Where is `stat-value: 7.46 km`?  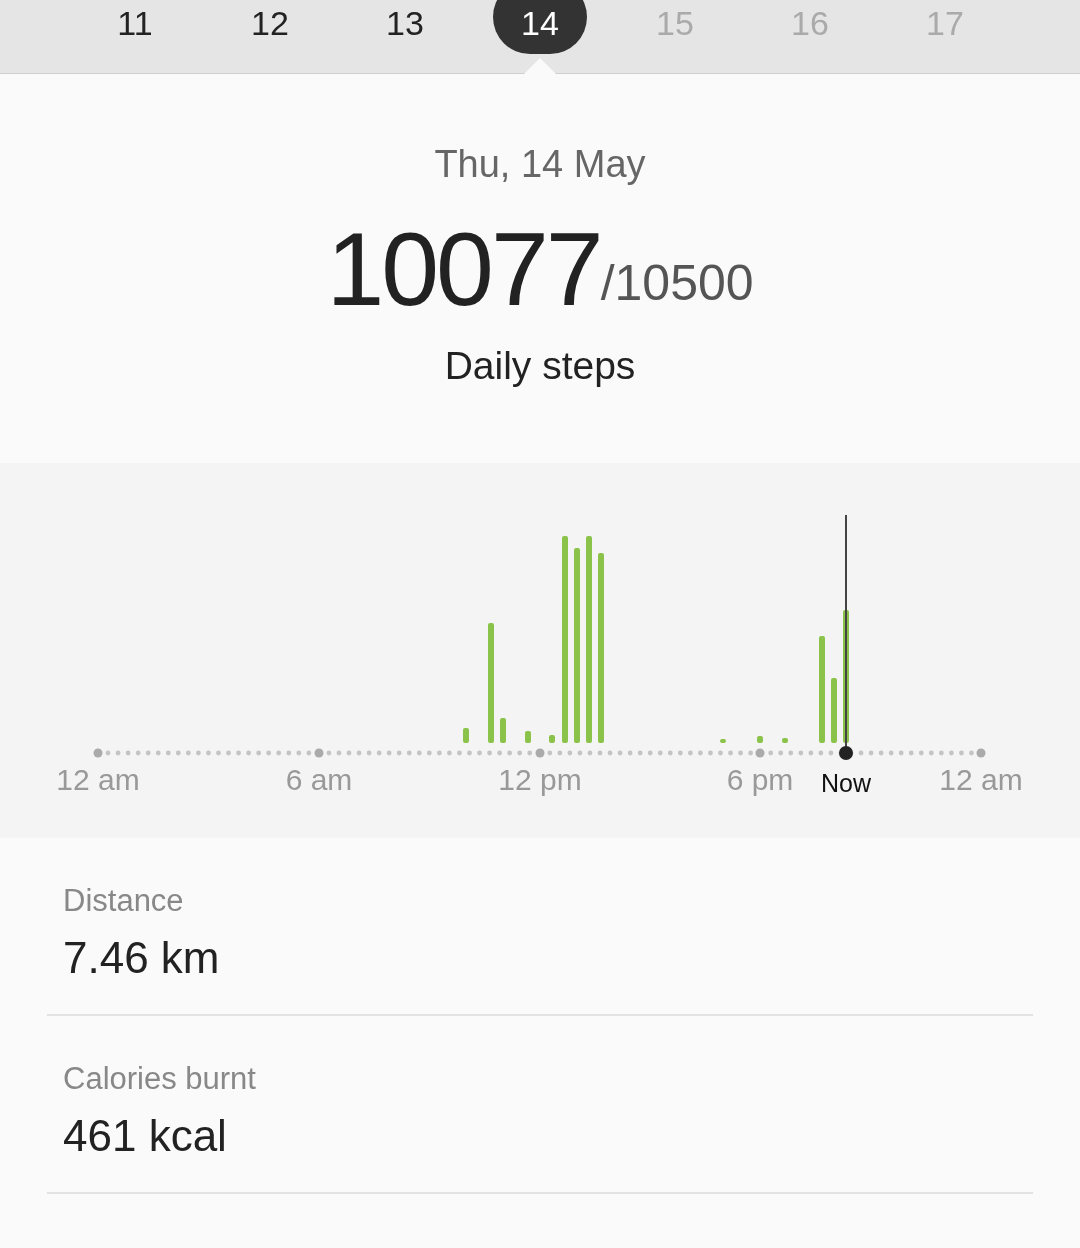
stat-value: 7.46 km is located at coordinates (142, 957).